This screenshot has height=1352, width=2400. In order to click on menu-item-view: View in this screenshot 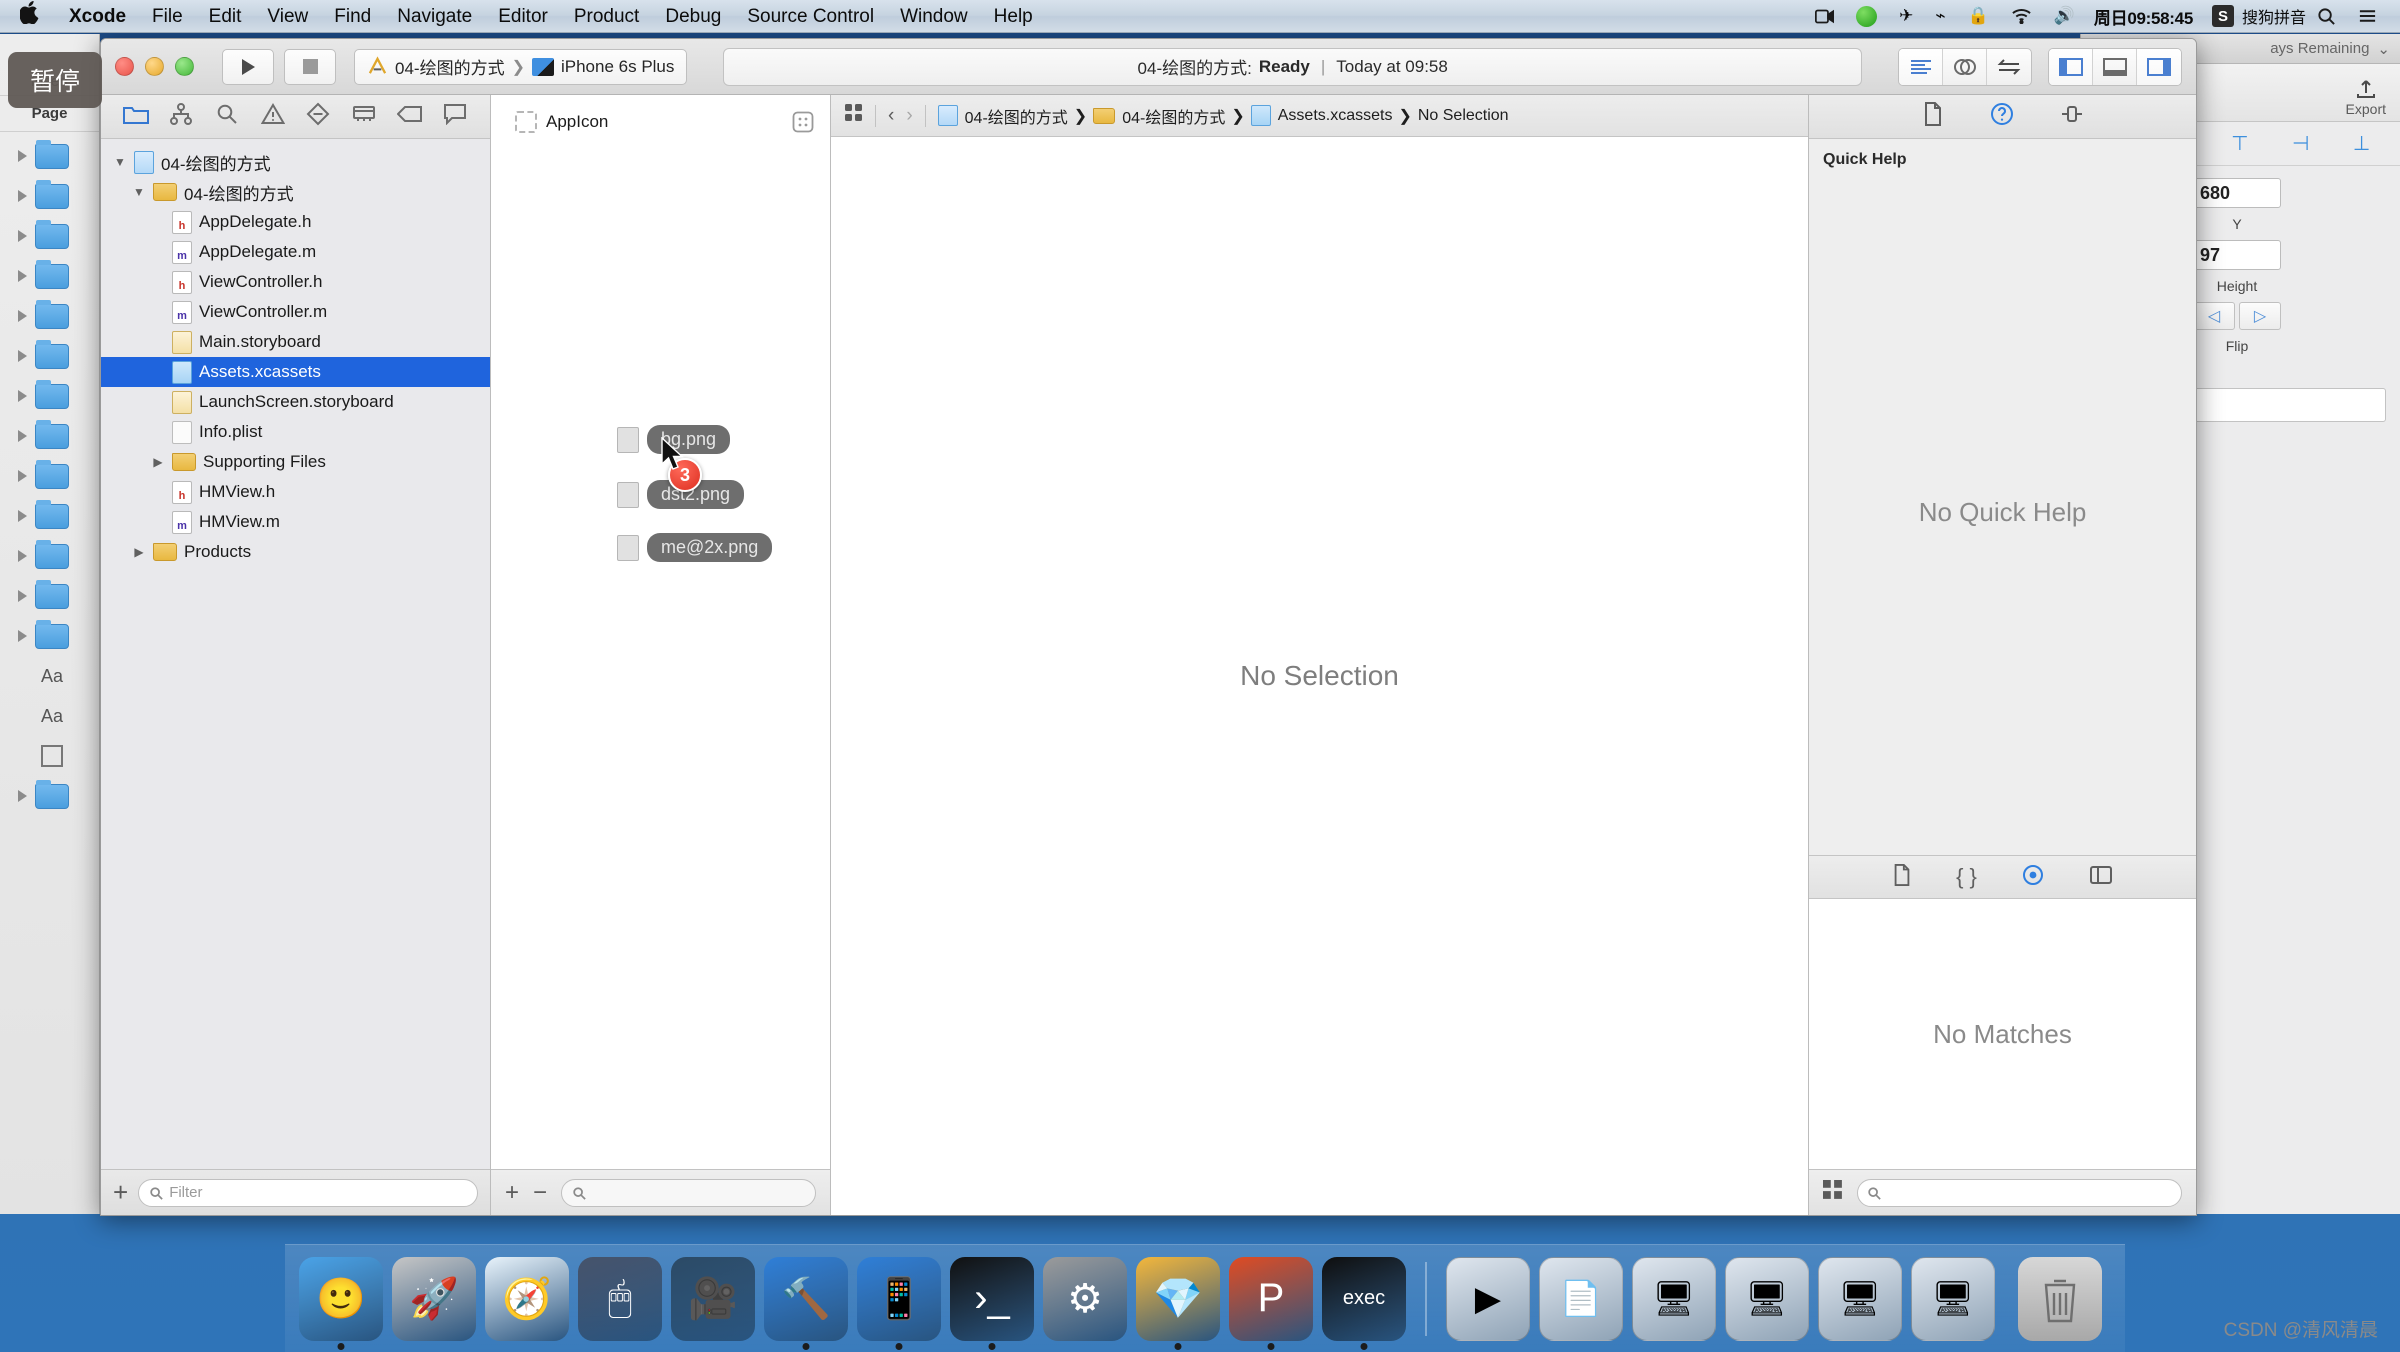, I will do `click(287, 16)`.